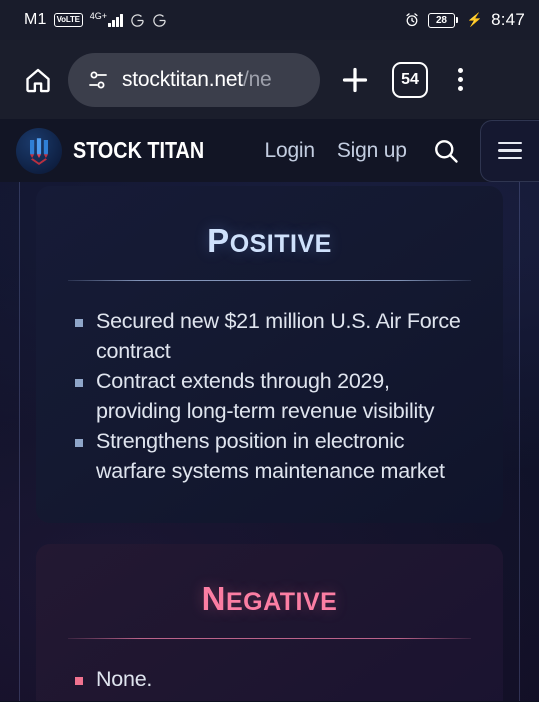  Describe the element at coordinates (269, 638) in the screenshot. I see `negative-card-divider` at that location.